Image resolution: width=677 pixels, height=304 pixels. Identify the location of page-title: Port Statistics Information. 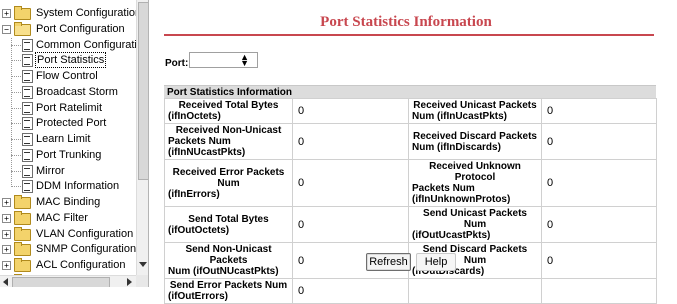
(406, 22).